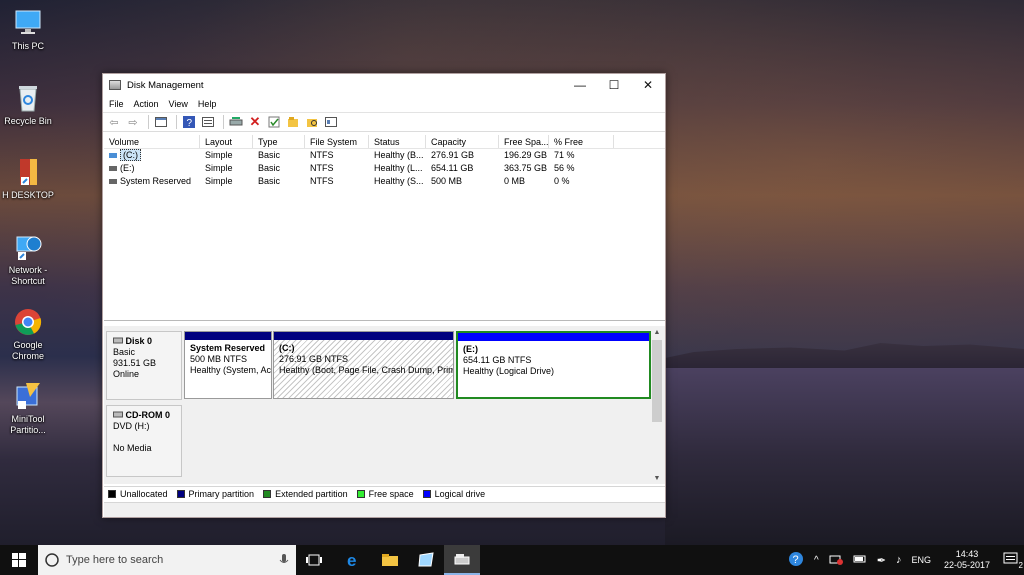  What do you see at coordinates (331, 122) in the screenshot?
I see `details-icon` at bounding box center [331, 122].